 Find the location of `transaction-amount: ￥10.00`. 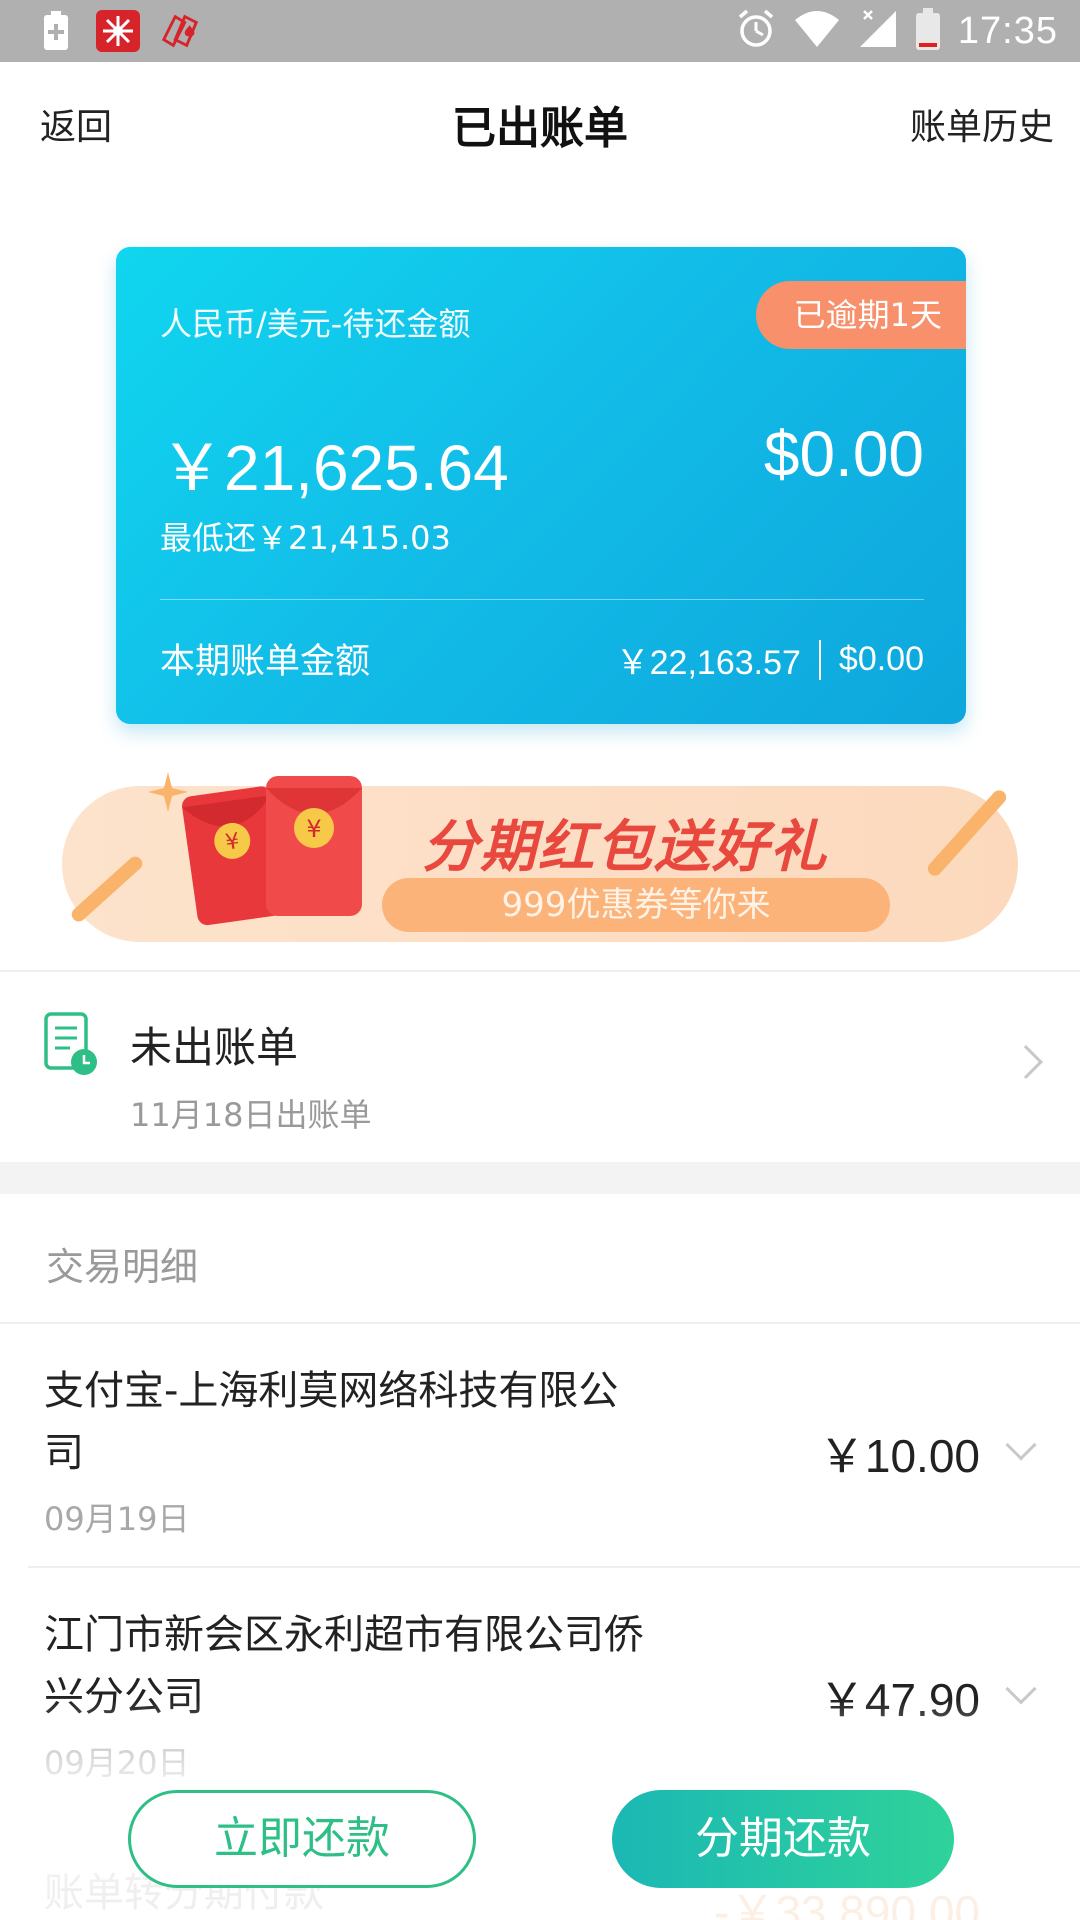

transaction-amount: ￥10.00 is located at coordinates (899, 1456).